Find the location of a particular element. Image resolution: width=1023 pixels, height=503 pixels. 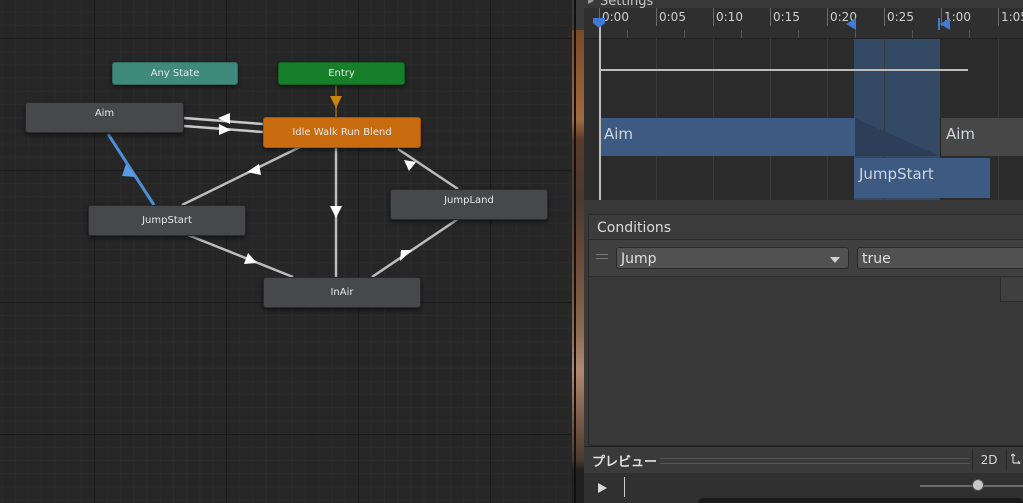

conditions-footer is located at coordinates (1011, 289).